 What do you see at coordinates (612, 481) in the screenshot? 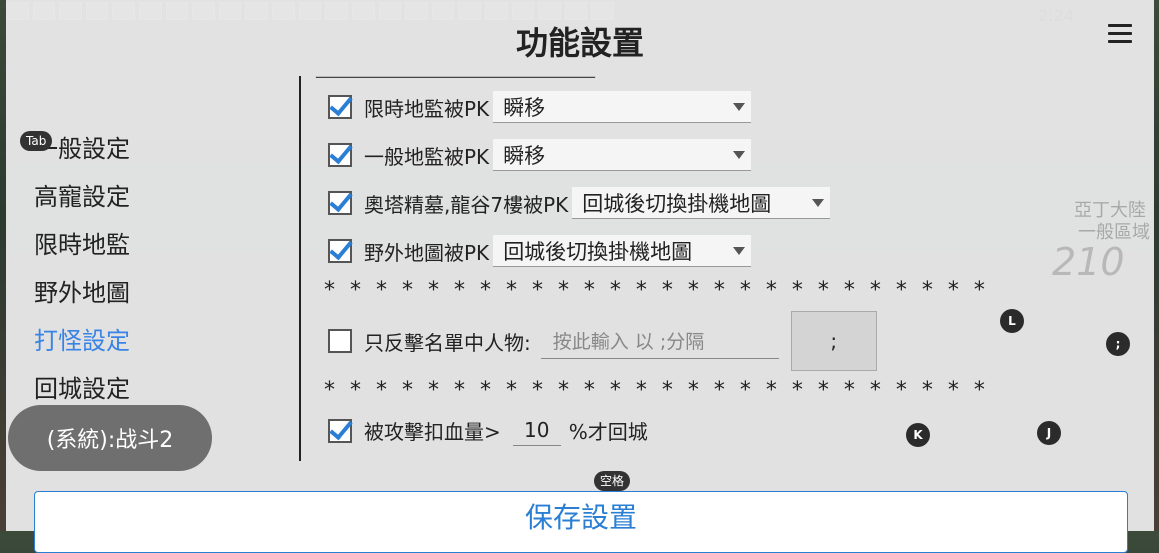
I see `space-key-hint: 空格` at bounding box center [612, 481].